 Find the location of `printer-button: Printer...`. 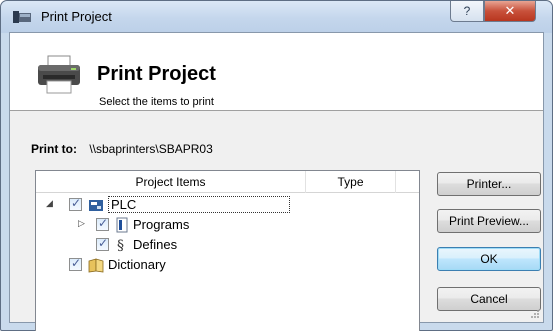

printer-button: Printer... is located at coordinates (489, 184).